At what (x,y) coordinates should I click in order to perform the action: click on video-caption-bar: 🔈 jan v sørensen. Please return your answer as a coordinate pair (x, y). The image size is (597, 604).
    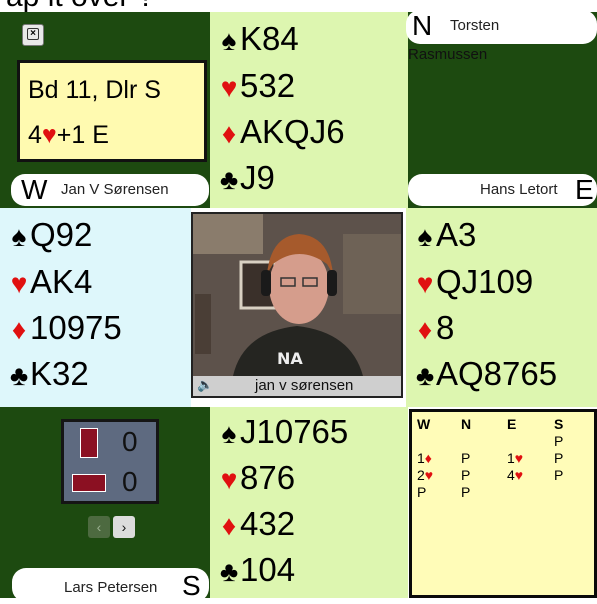
    Looking at the image, I should click on (297, 386).